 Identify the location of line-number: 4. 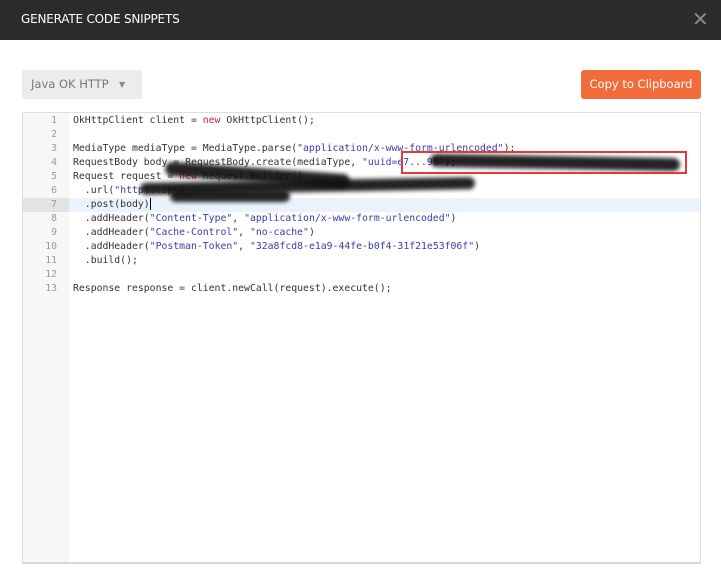
(54, 162).